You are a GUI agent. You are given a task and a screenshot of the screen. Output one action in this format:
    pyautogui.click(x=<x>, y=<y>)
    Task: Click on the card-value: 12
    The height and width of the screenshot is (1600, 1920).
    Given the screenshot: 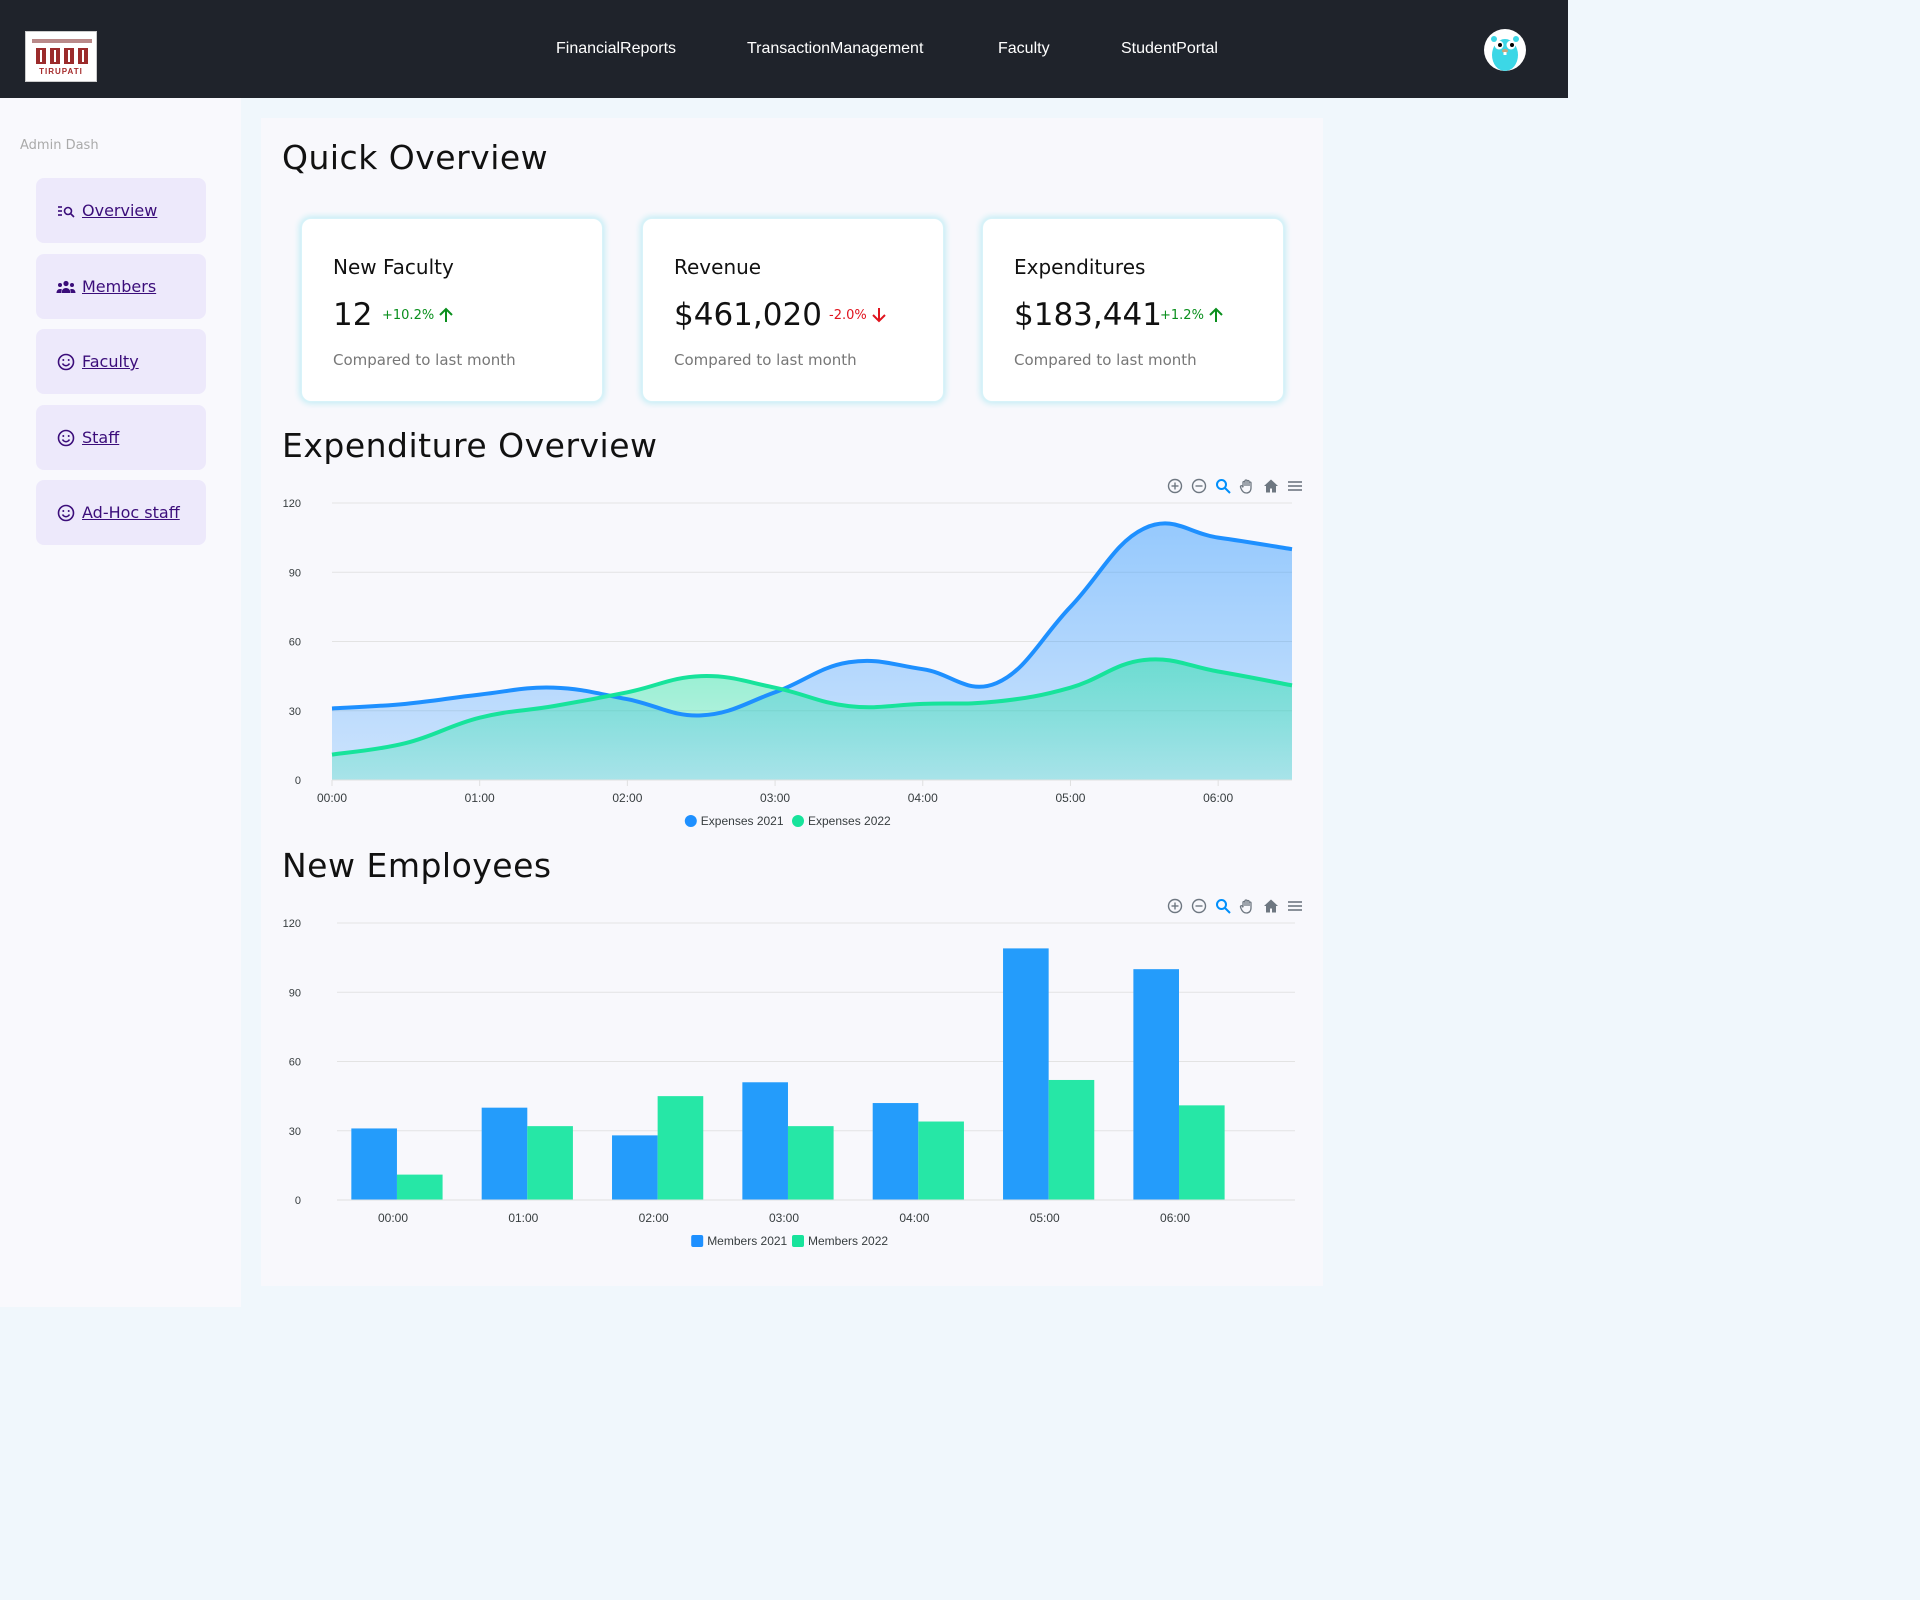 What is the action you would take?
    pyautogui.click(x=353, y=315)
    